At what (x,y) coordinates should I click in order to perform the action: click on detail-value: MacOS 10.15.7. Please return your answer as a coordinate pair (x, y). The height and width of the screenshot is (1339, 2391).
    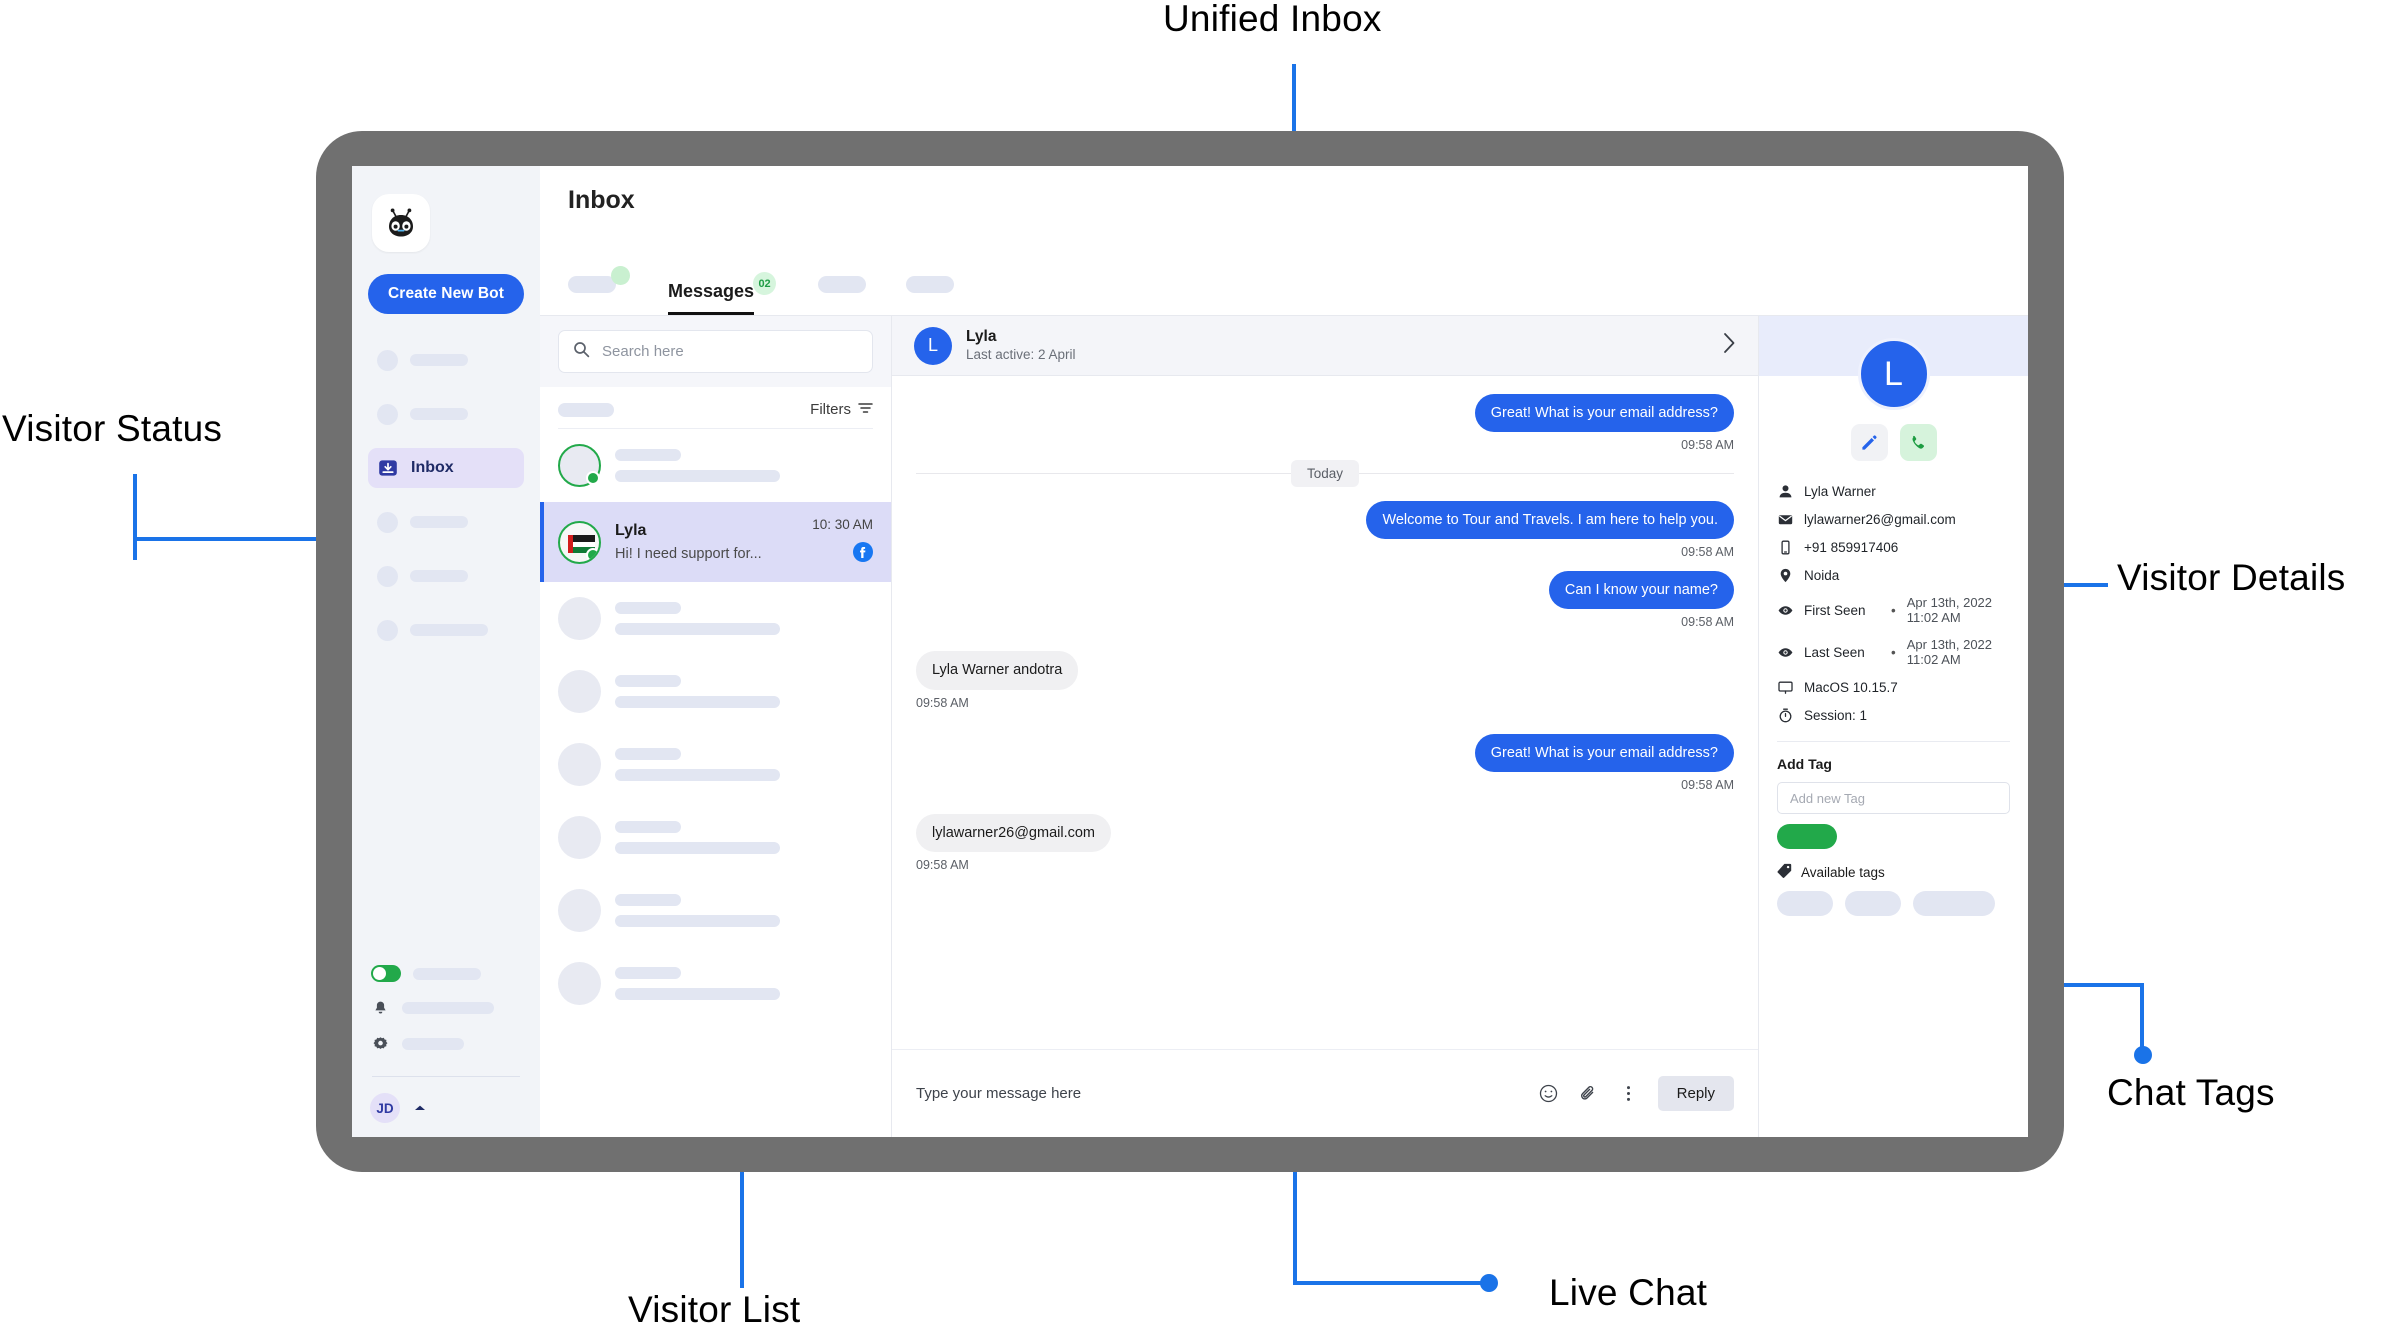
    Looking at the image, I should click on (1851, 687).